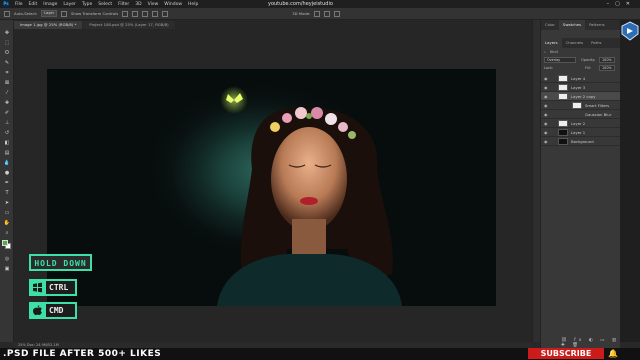 The image size is (640, 360). Describe the element at coordinates (125, 13) in the screenshot. I see `align-left-icon` at that location.